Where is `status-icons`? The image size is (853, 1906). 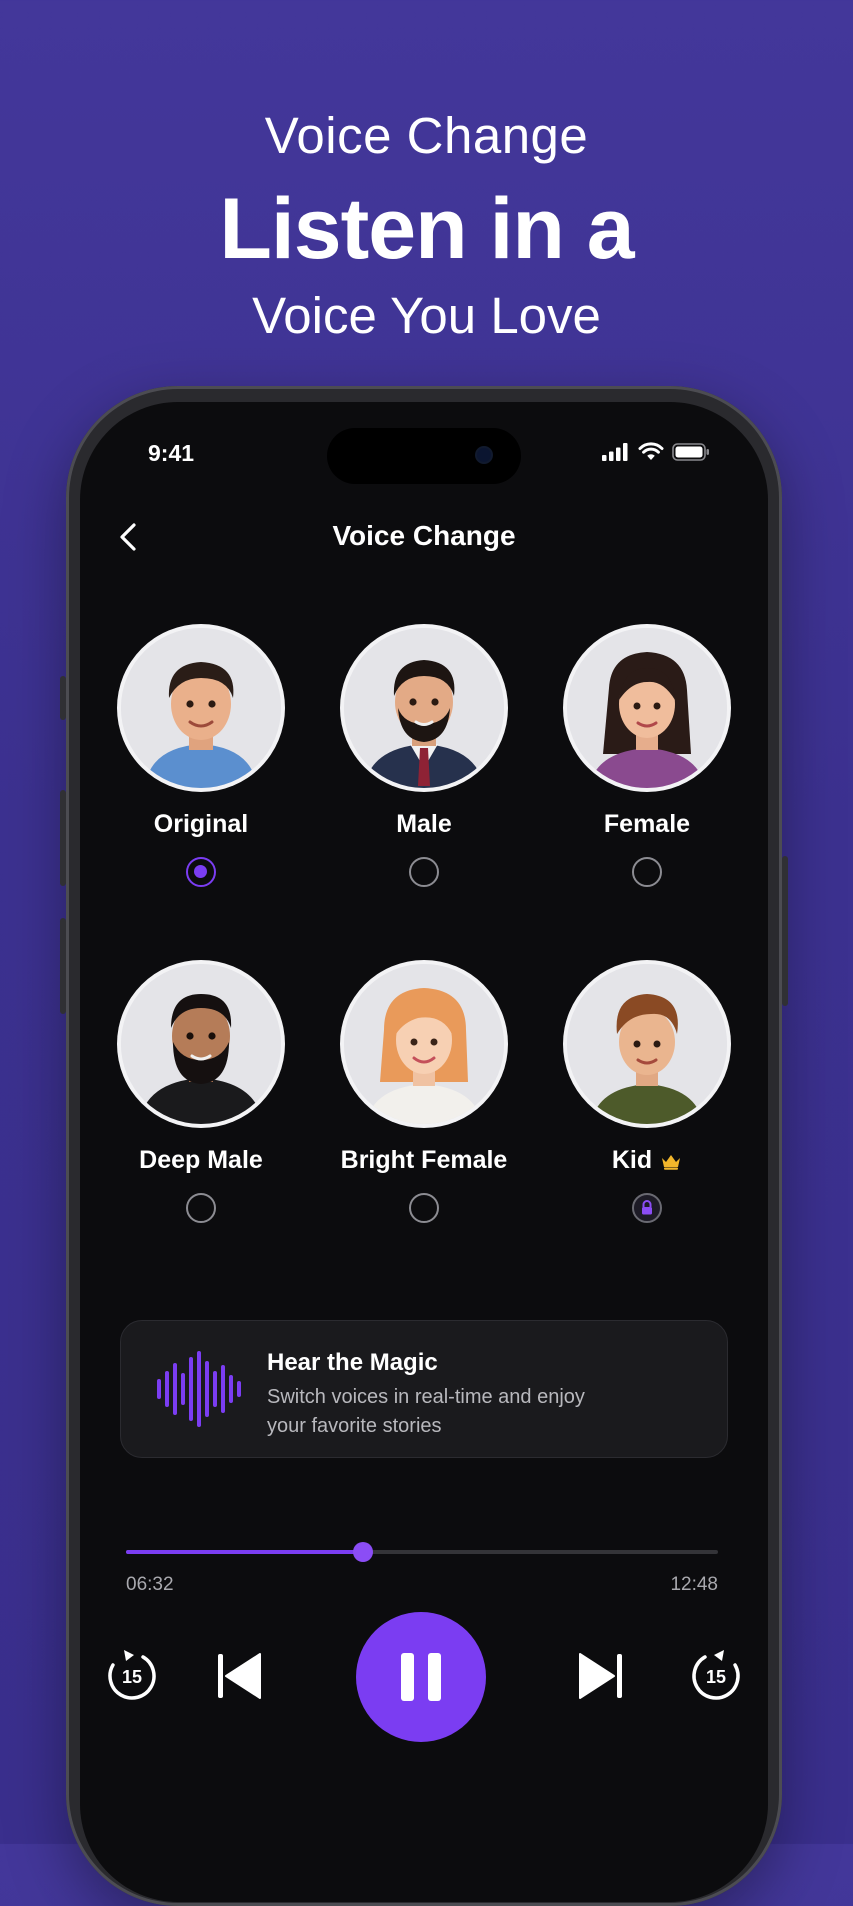
status-icons is located at coordinates (656, 451).